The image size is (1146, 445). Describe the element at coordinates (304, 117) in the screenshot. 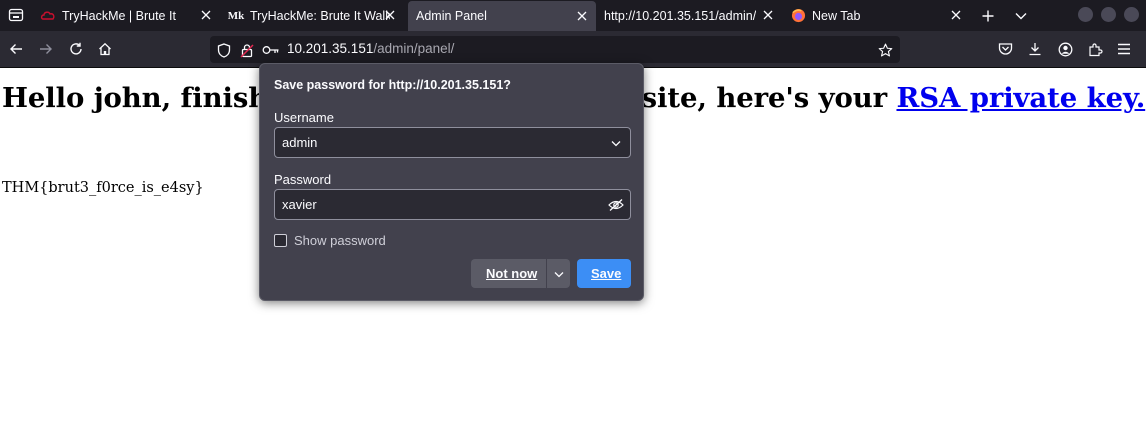

I see `username-label: Username` at that location.